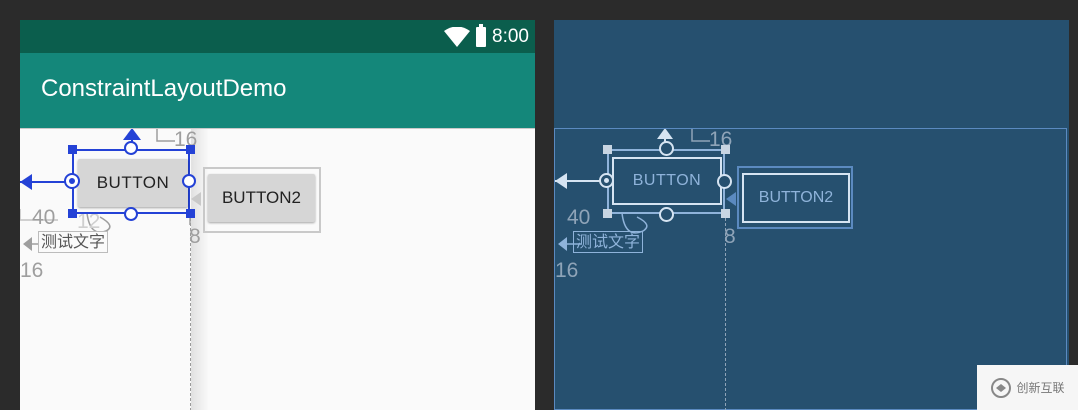  What do you see at coordinates (189, 181) in the screenshot?
I see `anchor-right` at bounding box center [189, 181].